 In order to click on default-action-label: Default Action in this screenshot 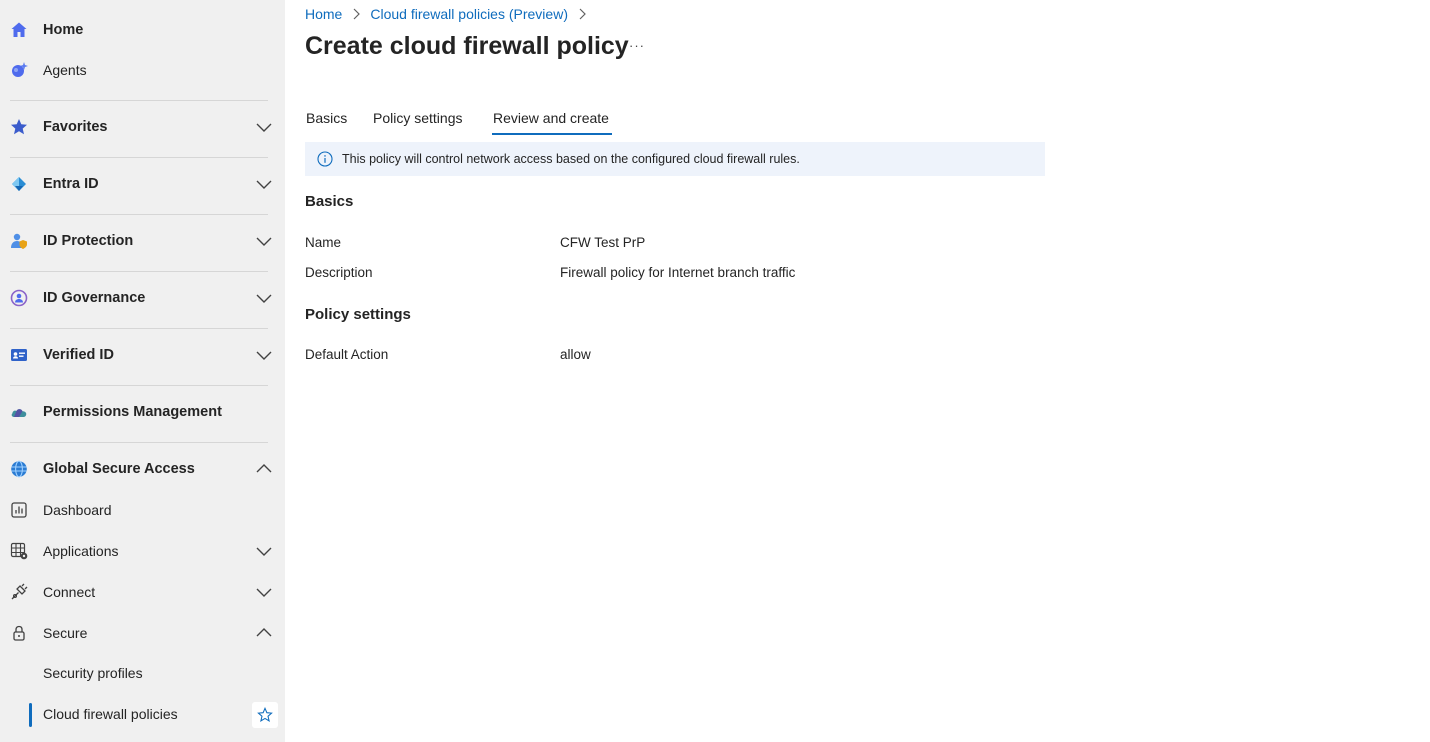, I will do `click(347, 354)`.